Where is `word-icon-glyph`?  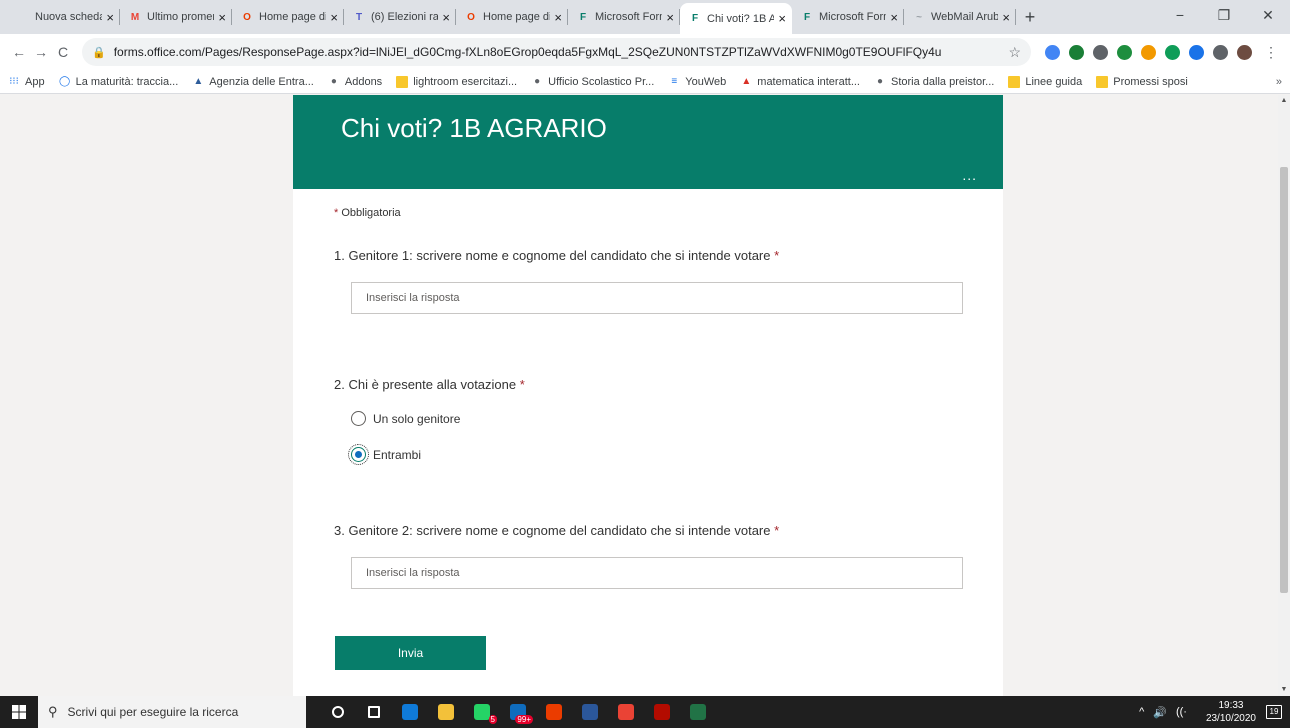
word-icon-glyph is located at coordinates (590, 712).